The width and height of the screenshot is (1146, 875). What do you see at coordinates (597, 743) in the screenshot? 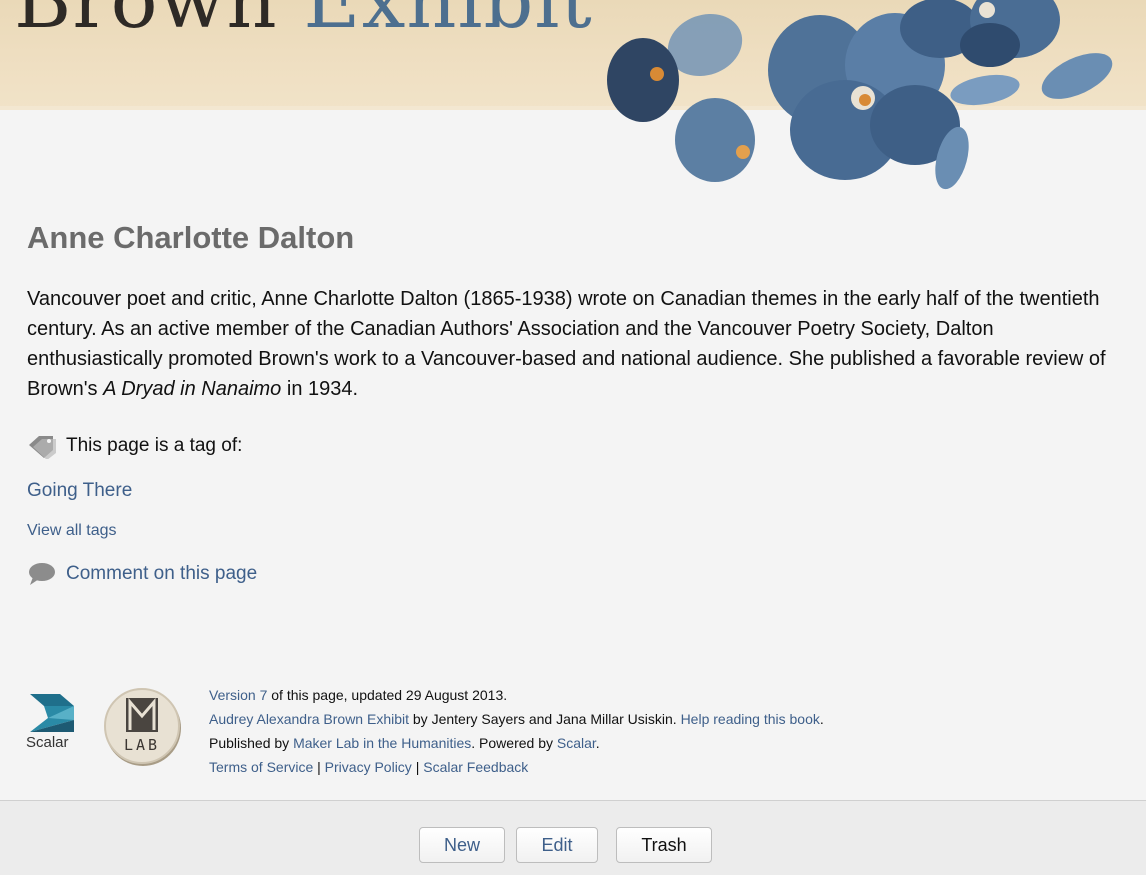
I see `powered-suffix: .` at bounding box center [597, 743].